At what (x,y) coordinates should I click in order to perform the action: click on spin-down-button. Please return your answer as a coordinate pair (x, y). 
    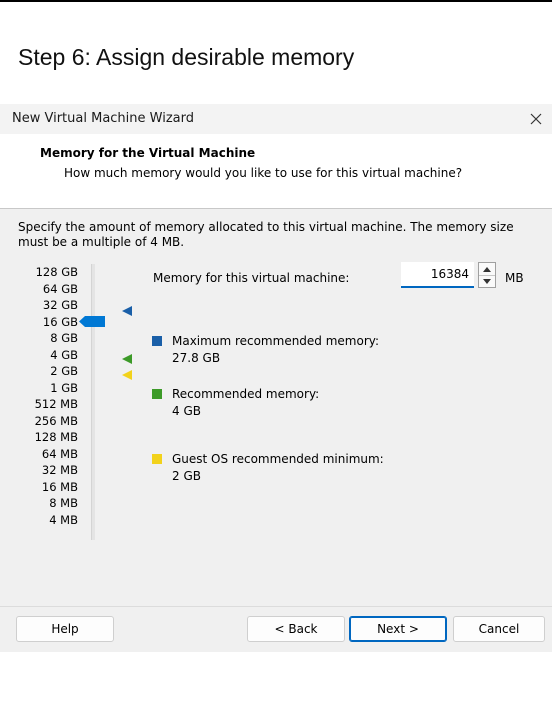
    Looking at the image, I should click on (487, 281).